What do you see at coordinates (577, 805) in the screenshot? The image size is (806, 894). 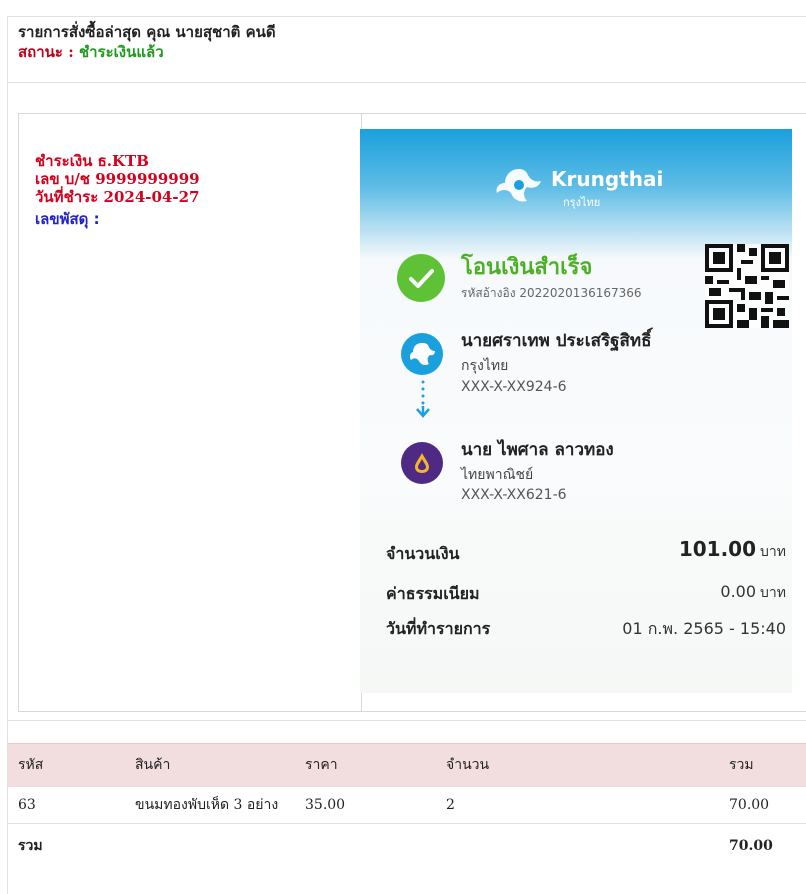 I see `cell-qty: 2` at bounding box center [577, 805].